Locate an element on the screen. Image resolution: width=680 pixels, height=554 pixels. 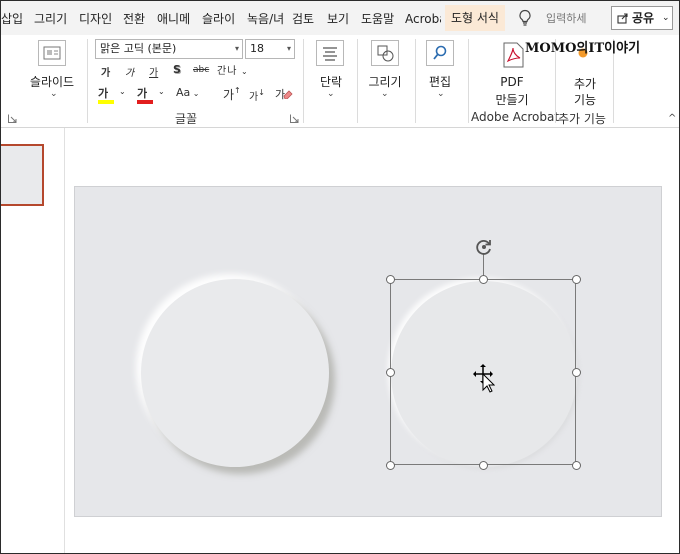
share-icon is located at coordinates (622, 18).